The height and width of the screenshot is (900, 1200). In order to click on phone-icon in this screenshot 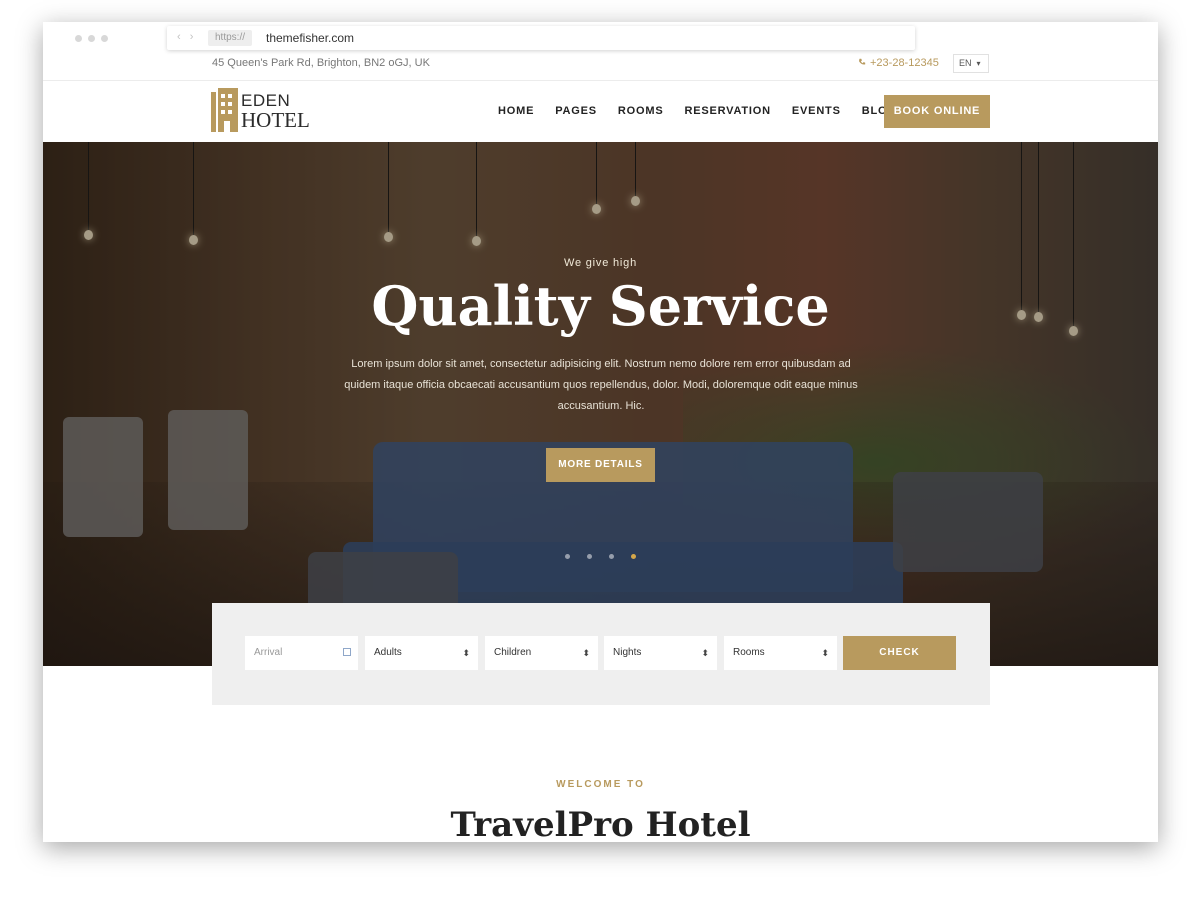, I will do `click(862, 61)`.